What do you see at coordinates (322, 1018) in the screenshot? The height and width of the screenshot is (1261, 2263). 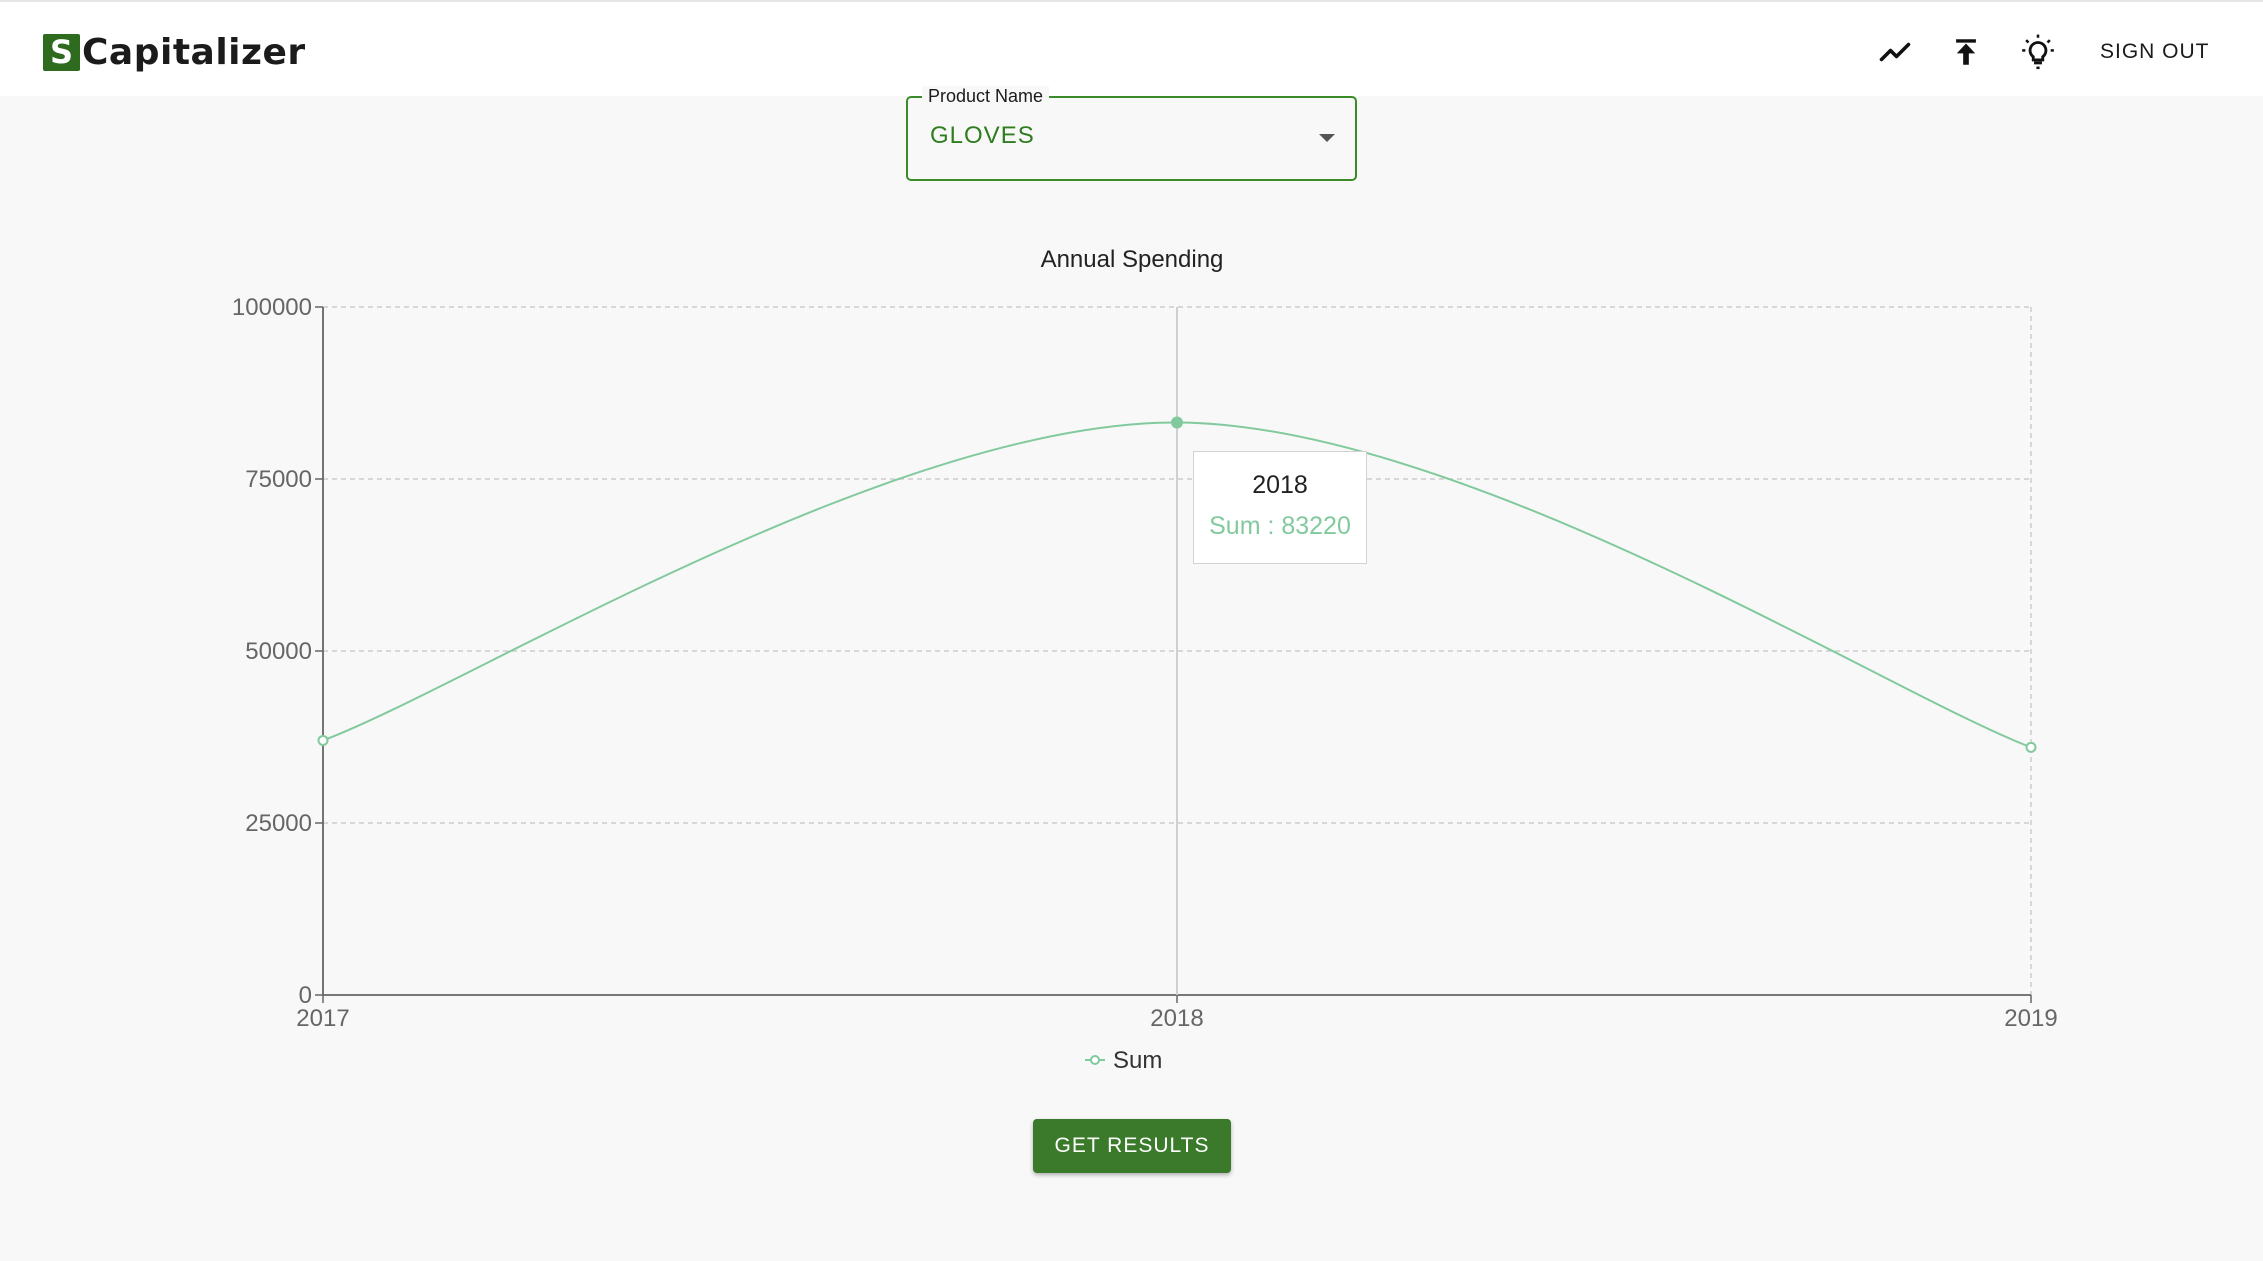 I see `x-tick-label: 2017` at bounding box center [322, 1018].